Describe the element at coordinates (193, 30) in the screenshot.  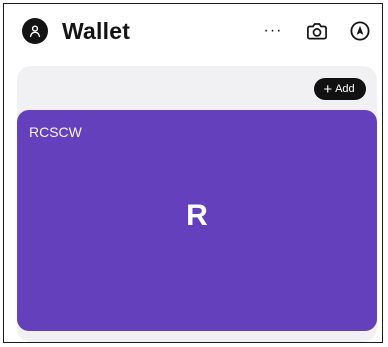
I see `header: Wallet ···` at that location.